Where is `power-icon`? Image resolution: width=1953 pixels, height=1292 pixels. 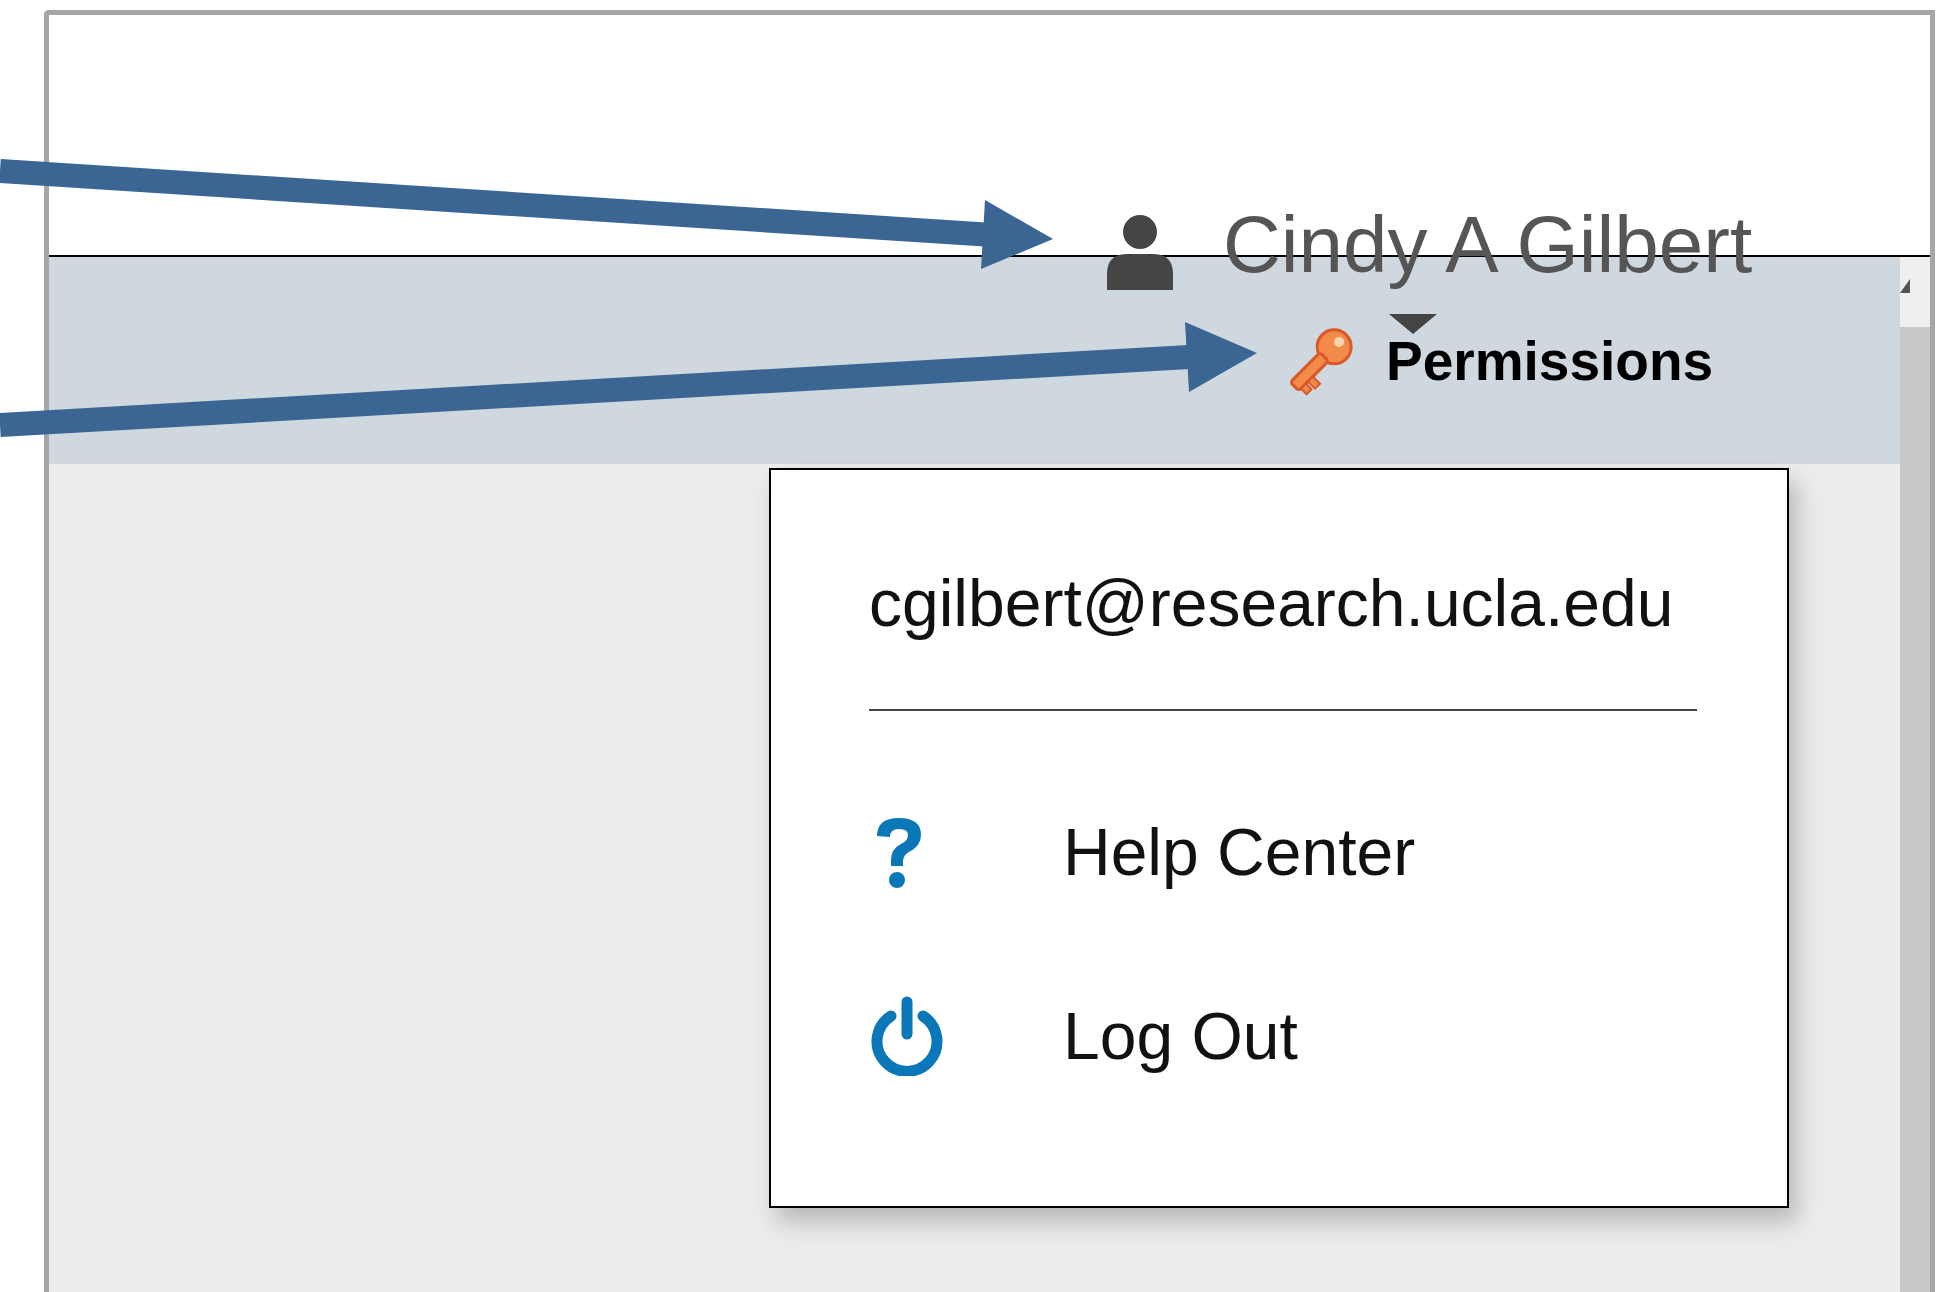 power-icon is located at coordinates (907, 1036).